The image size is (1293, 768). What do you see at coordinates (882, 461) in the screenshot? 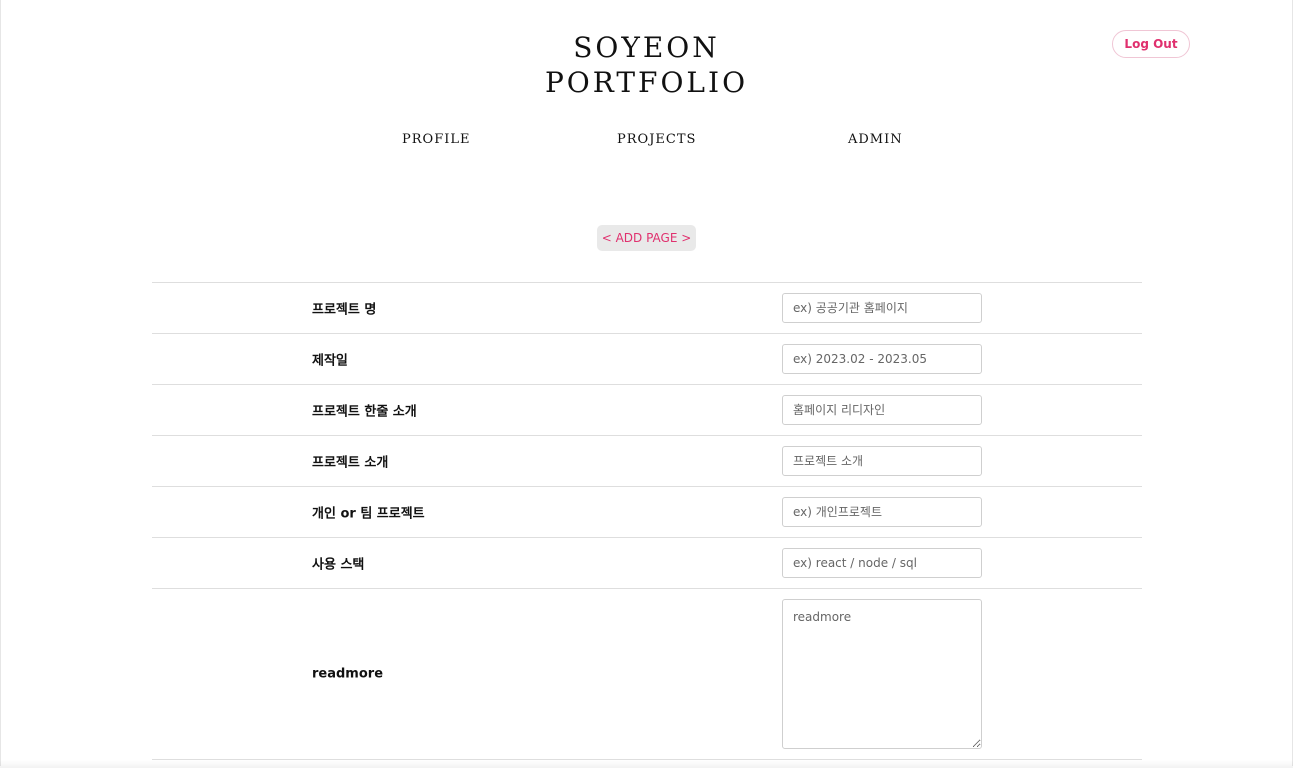
I see `project-intro-input` at bounding box center [882, 461].